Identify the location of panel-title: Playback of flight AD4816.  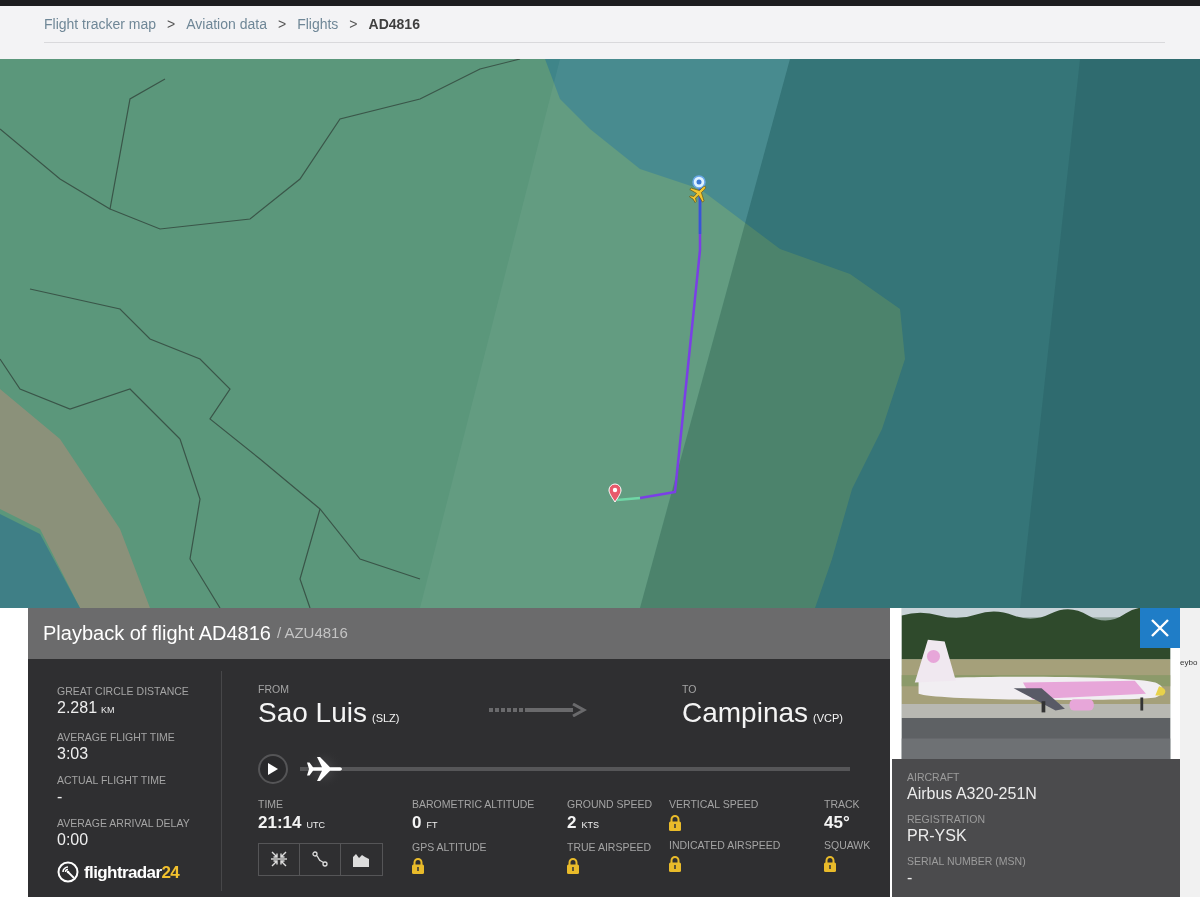
(157, 634).